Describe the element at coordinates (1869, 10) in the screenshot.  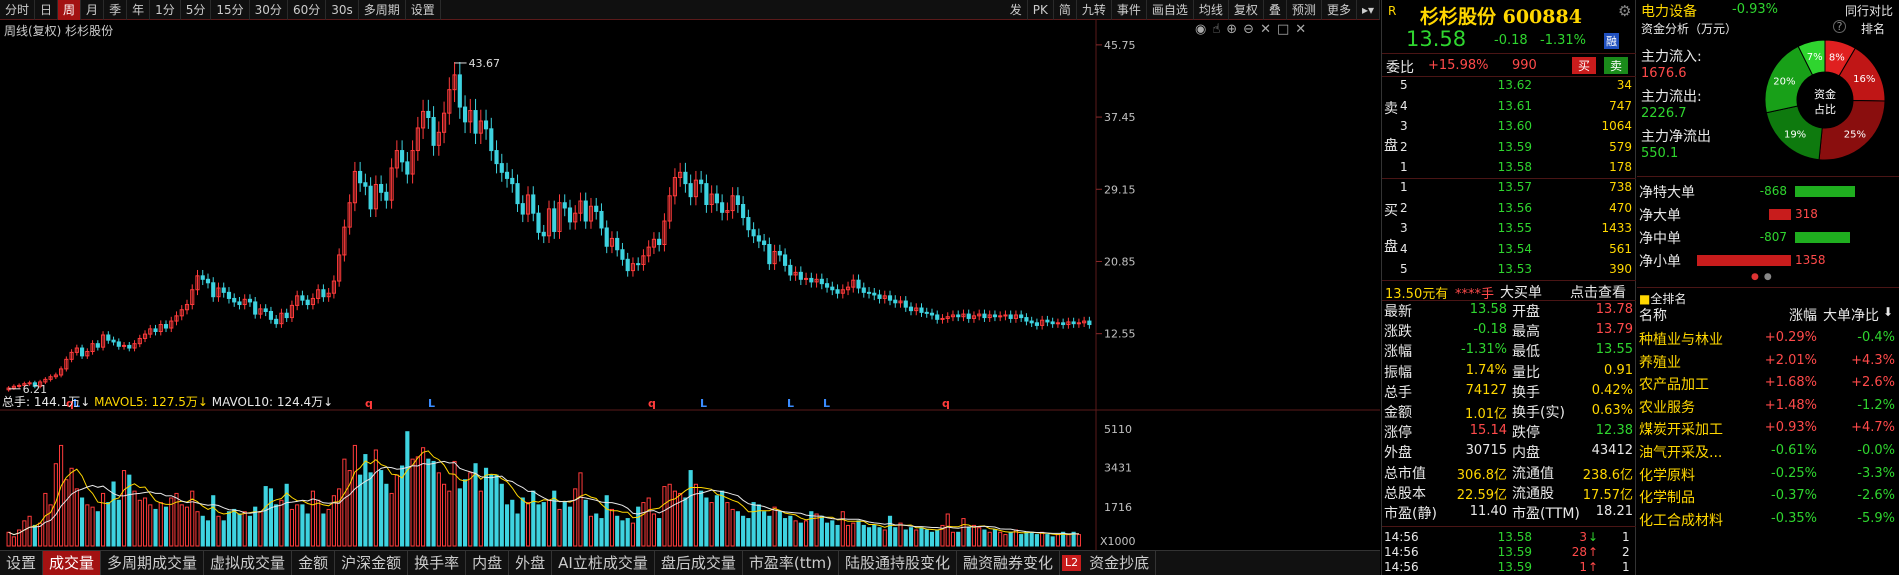
I see `peer-compare-link: 同行对比` at that location.